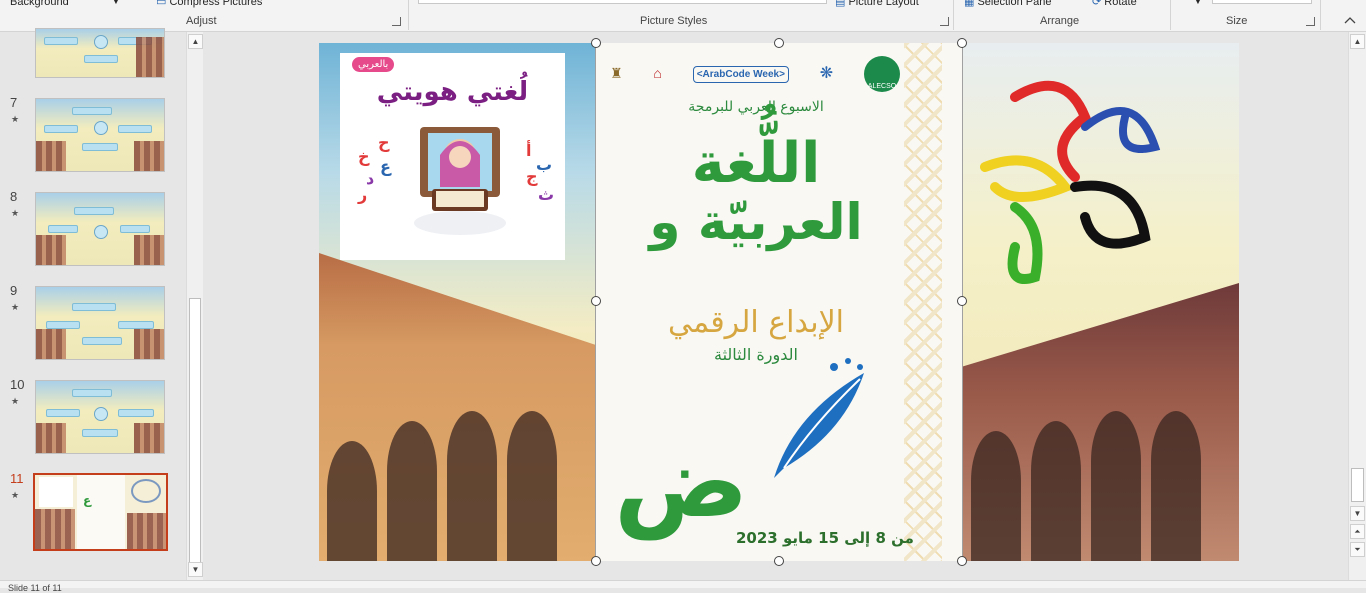  What do you see at coordinates (756, 163) in the screenshot?
I see `poster-headline-1: اللُّغة` at bounding box center [756, 163].